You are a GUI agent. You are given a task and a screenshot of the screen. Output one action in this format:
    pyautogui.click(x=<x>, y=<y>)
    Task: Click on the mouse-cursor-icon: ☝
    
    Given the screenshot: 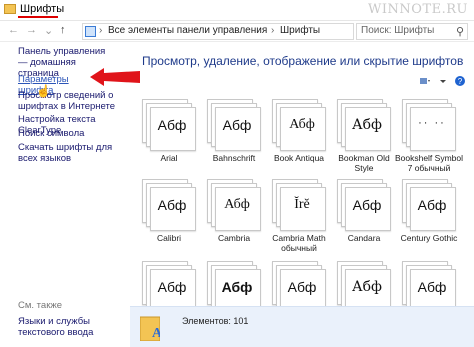 What is the action you would take?
    pyautogui.click(x=43, y=91)
    